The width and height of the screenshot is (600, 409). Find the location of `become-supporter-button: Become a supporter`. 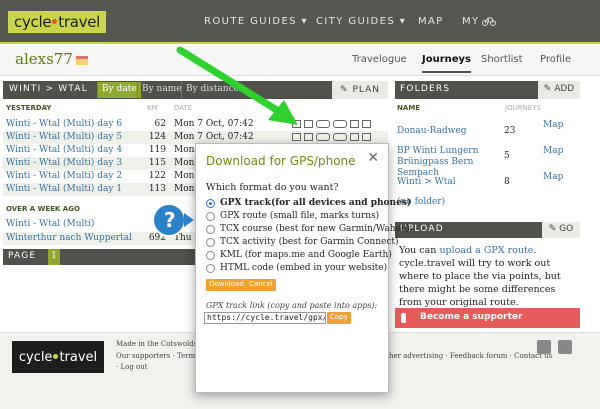

become-supporter-button: Become a supporter is located at coordinates (487, 318).